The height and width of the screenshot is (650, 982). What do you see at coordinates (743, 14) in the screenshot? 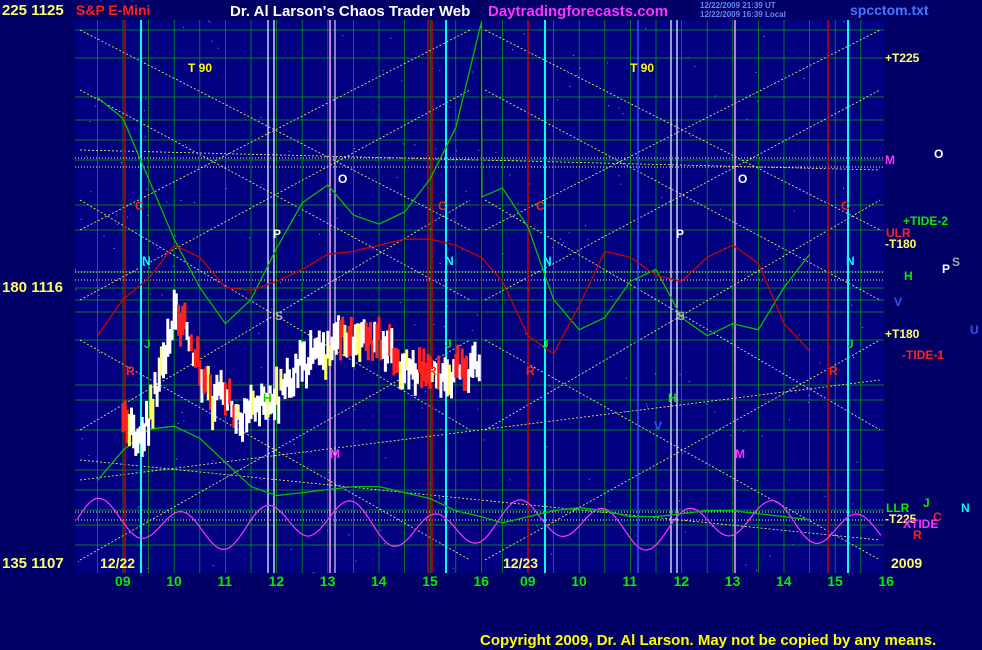
I see `timestamp-local: 12/22/2009 16:39 Local` at bounding box center [743, 14].